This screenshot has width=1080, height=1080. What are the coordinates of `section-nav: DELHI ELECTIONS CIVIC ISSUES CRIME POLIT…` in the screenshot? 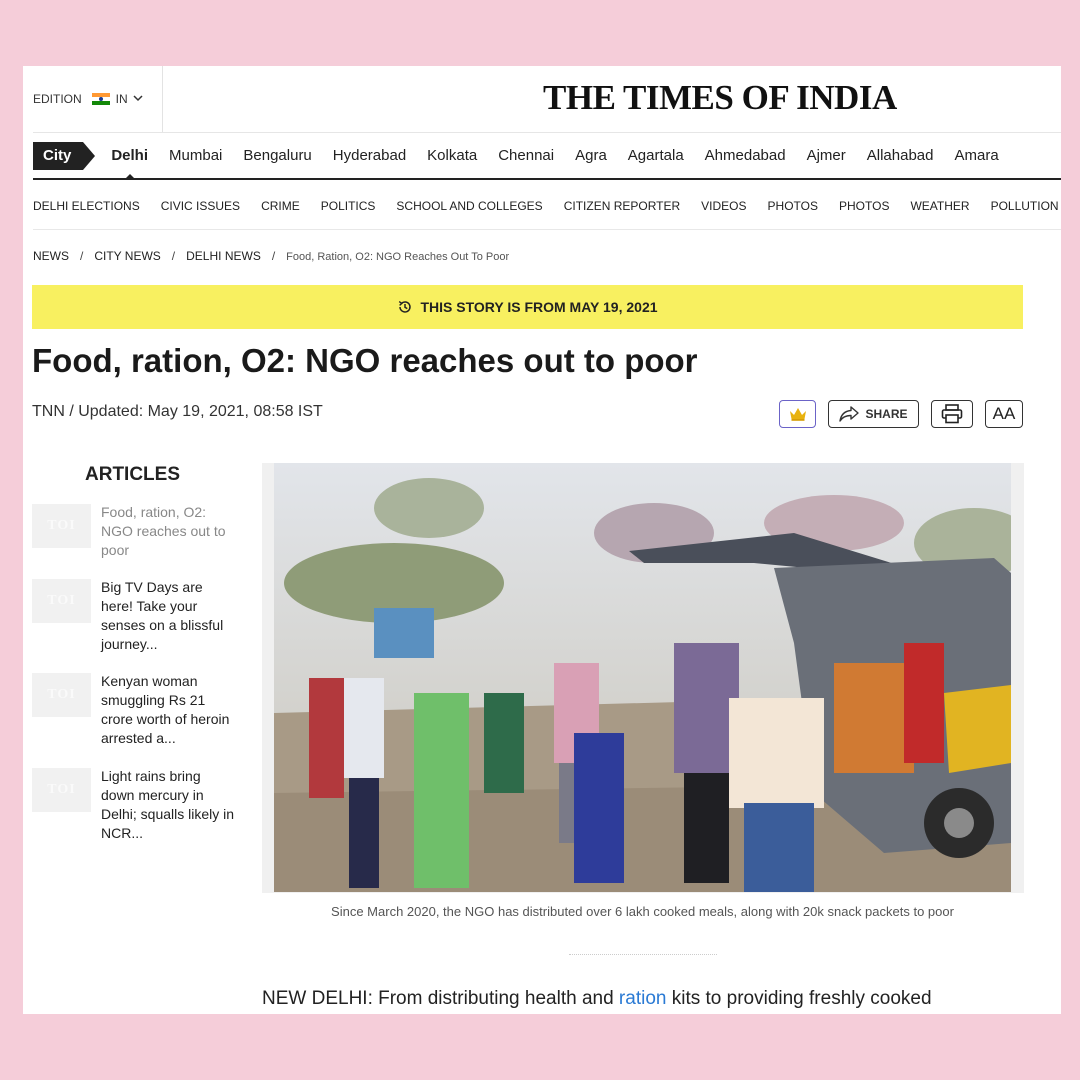 It's located at (547, 206).